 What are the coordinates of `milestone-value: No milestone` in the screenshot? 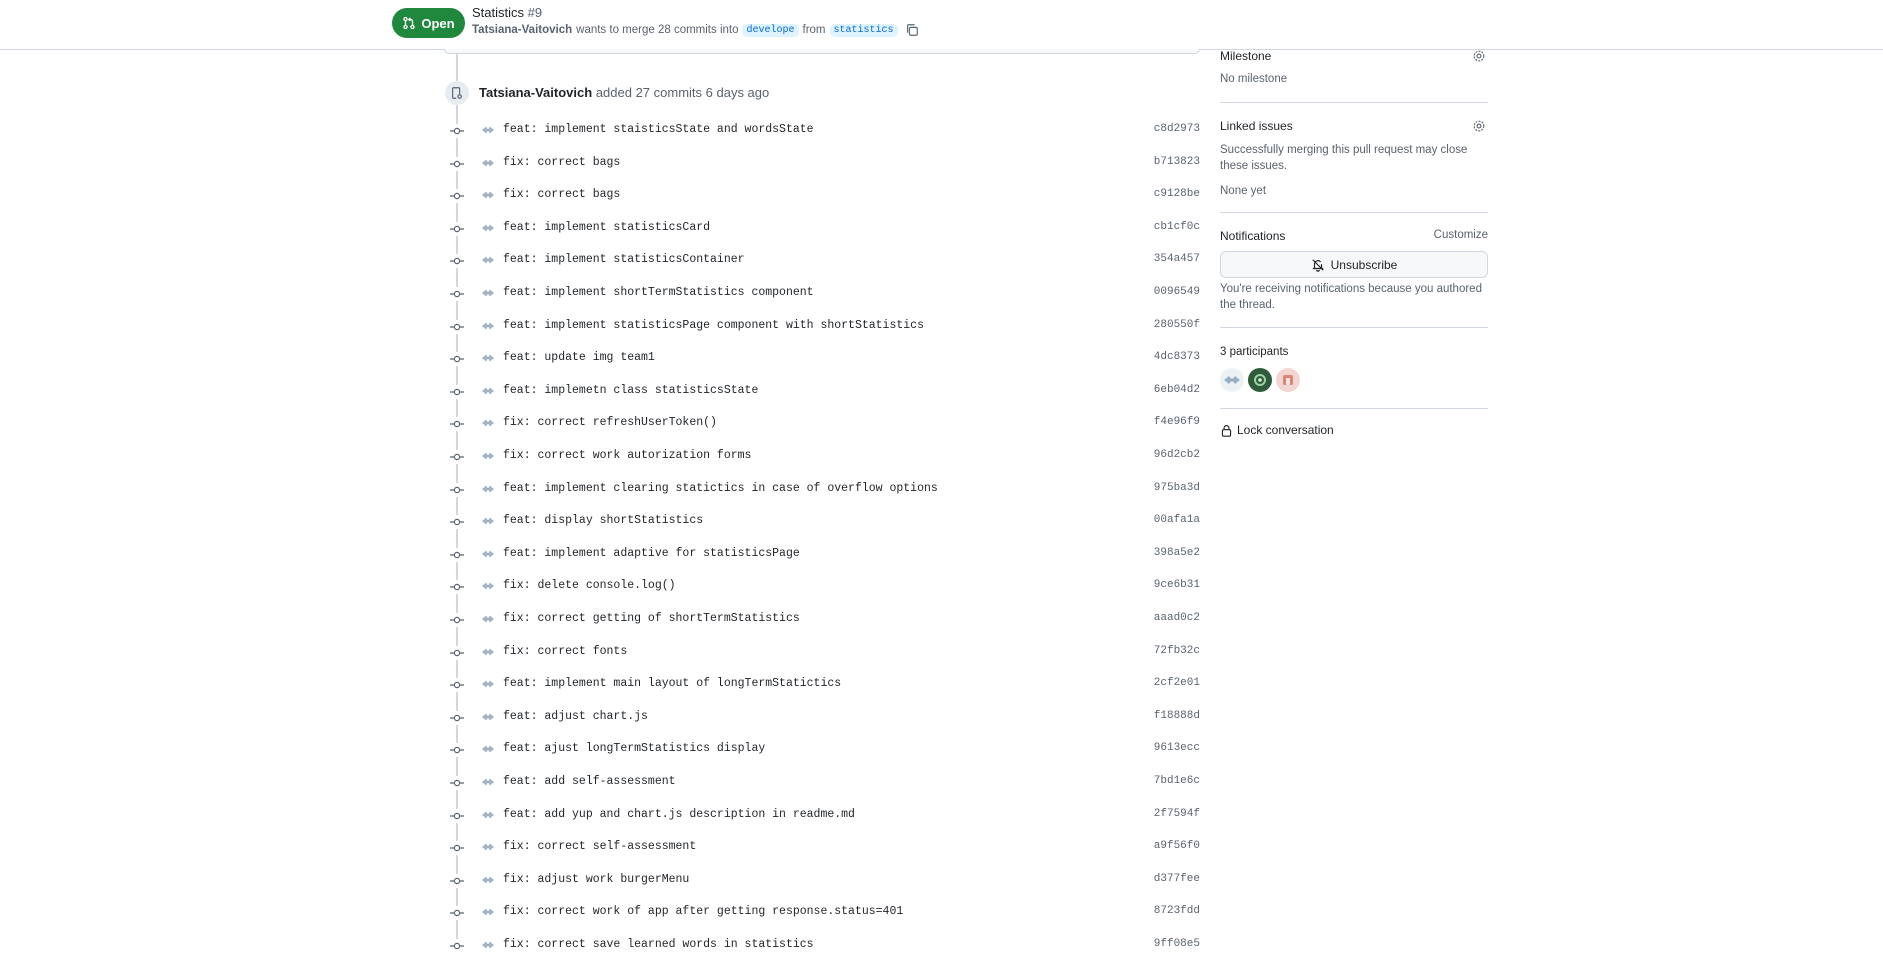 It's located at (1254, 79).